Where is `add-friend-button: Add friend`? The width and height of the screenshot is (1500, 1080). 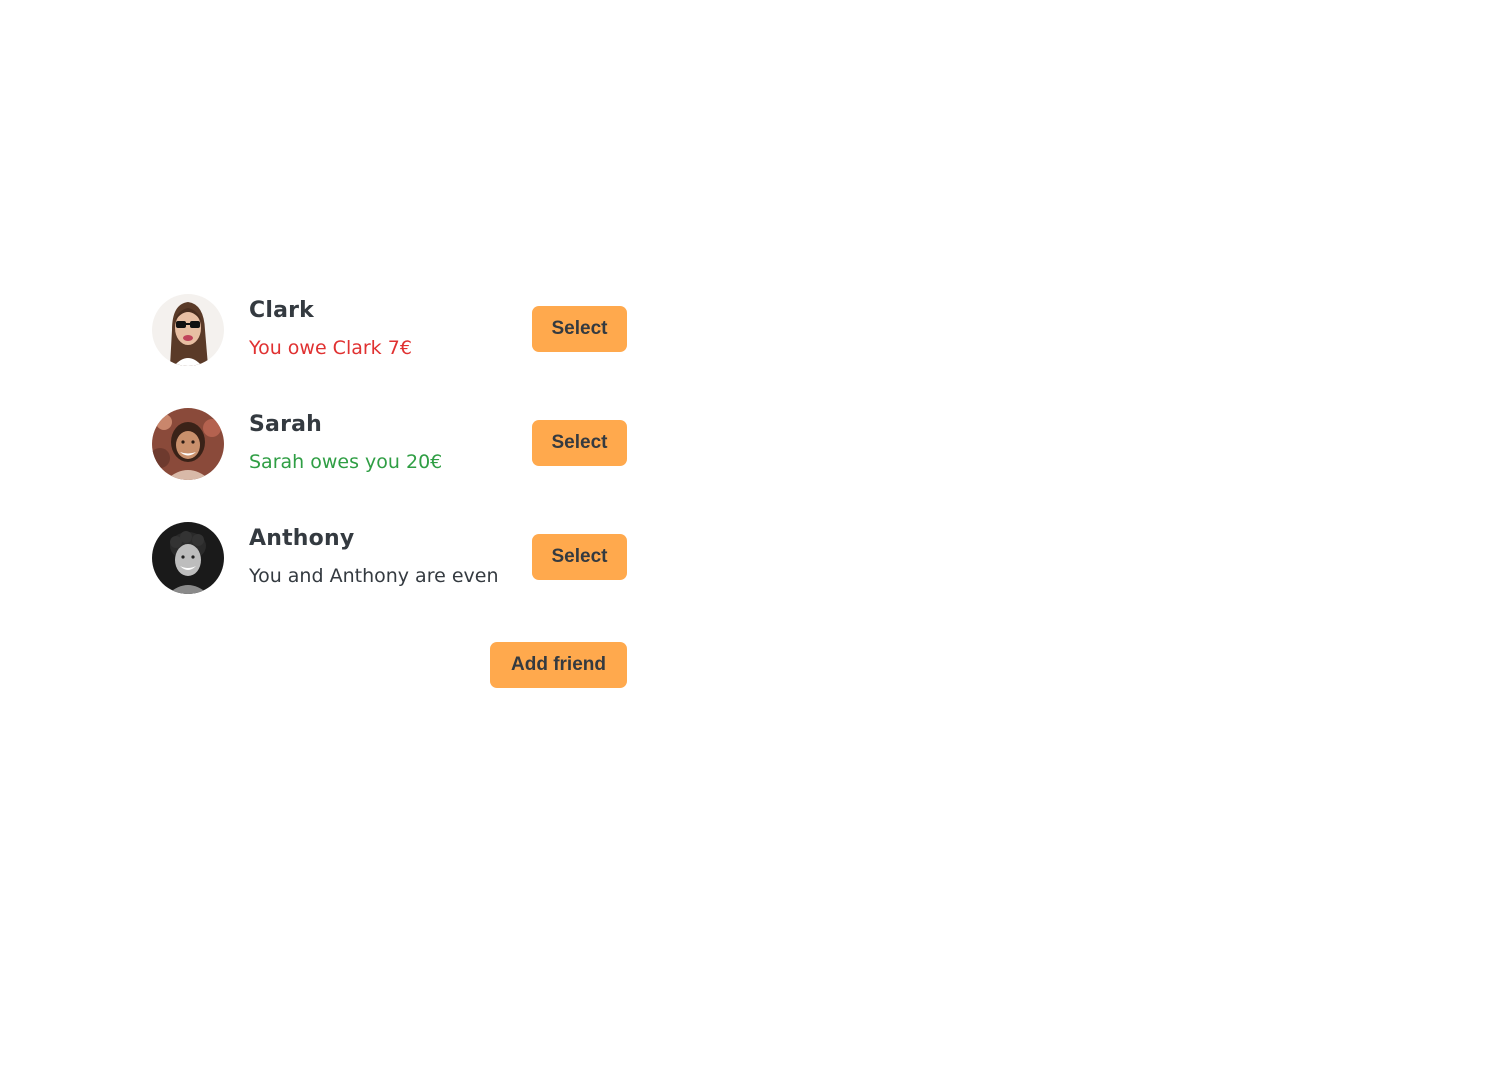 add-friend-button: Add friend is located at coordinates (558, 665).